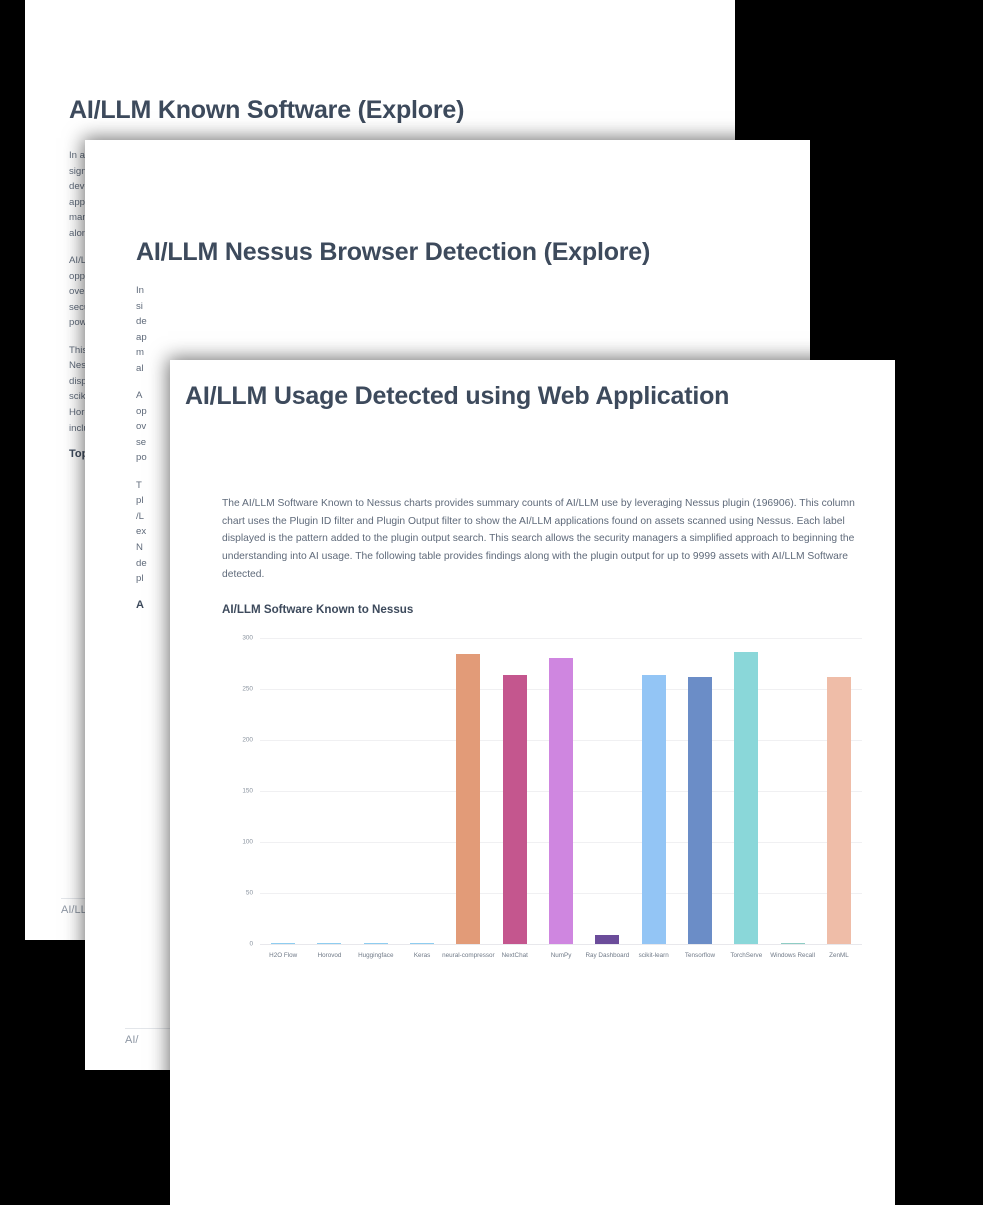  What do you see at coordinates (468, 955) in the screenshot?
I see `x-axis-tick-label: neural-compressor` at bounding box center [468, 955].